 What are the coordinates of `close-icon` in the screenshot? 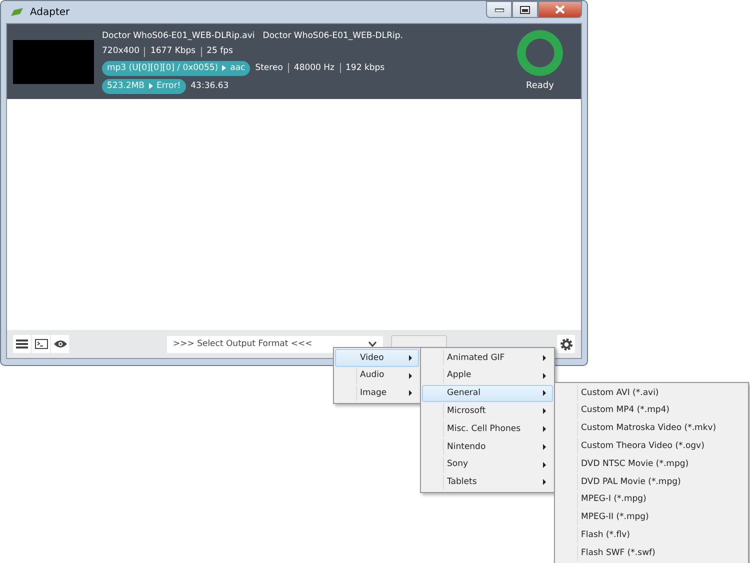 It's located at (560, 9).